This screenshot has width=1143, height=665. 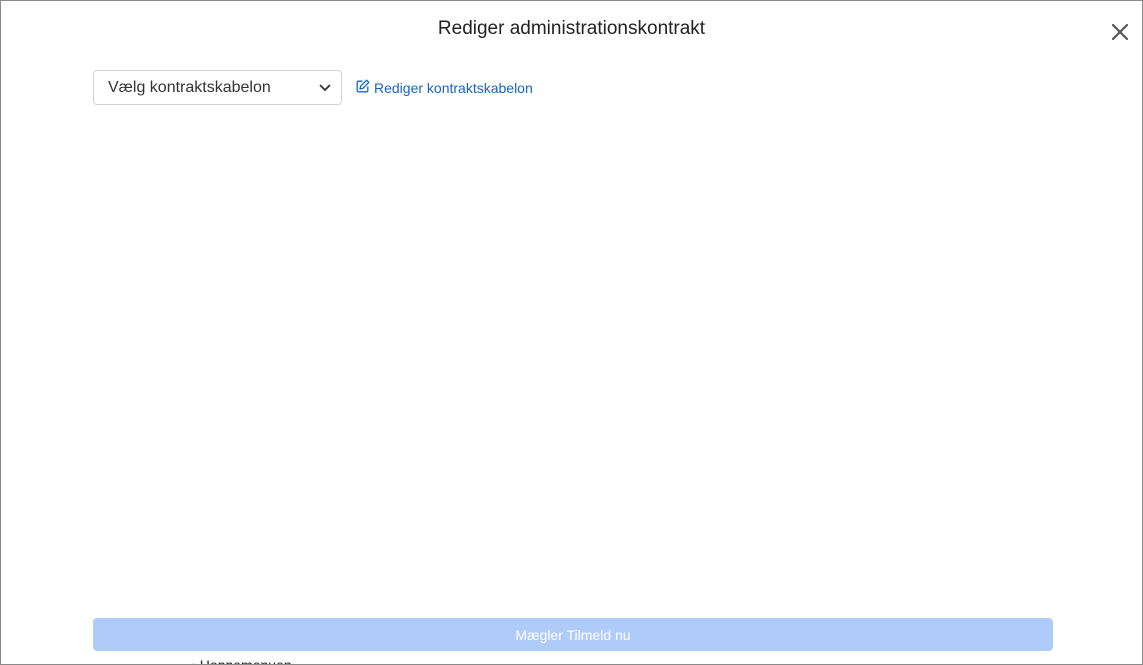 What do you see at coordinates (573, 634) in the screenshot?
I see `broker-signup-button: Mægler Tilmeld nu` at bounding box center [573, 634].